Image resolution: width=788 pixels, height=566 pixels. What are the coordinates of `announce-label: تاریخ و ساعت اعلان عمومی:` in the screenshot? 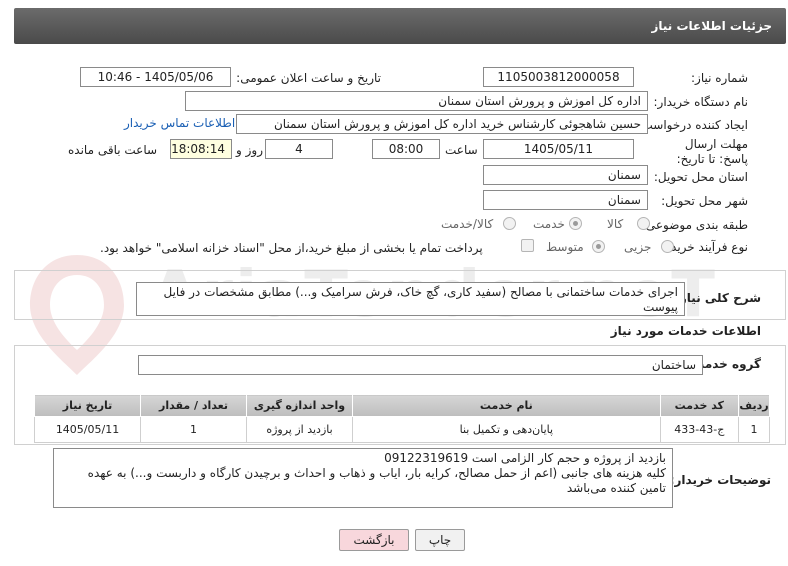 It's located at (308, 78).